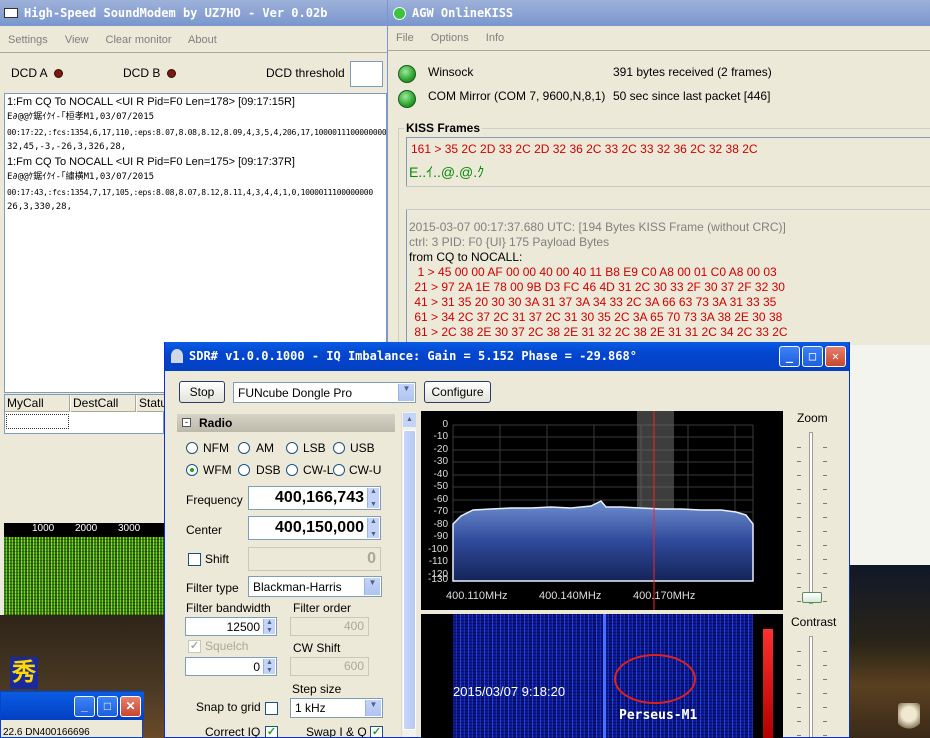 The height and width of the screenshot is (738, 930). What do you see at coordinates (405, 38) in the screenshot?
I see `menu-file: File` at bounding box center [405, 38].